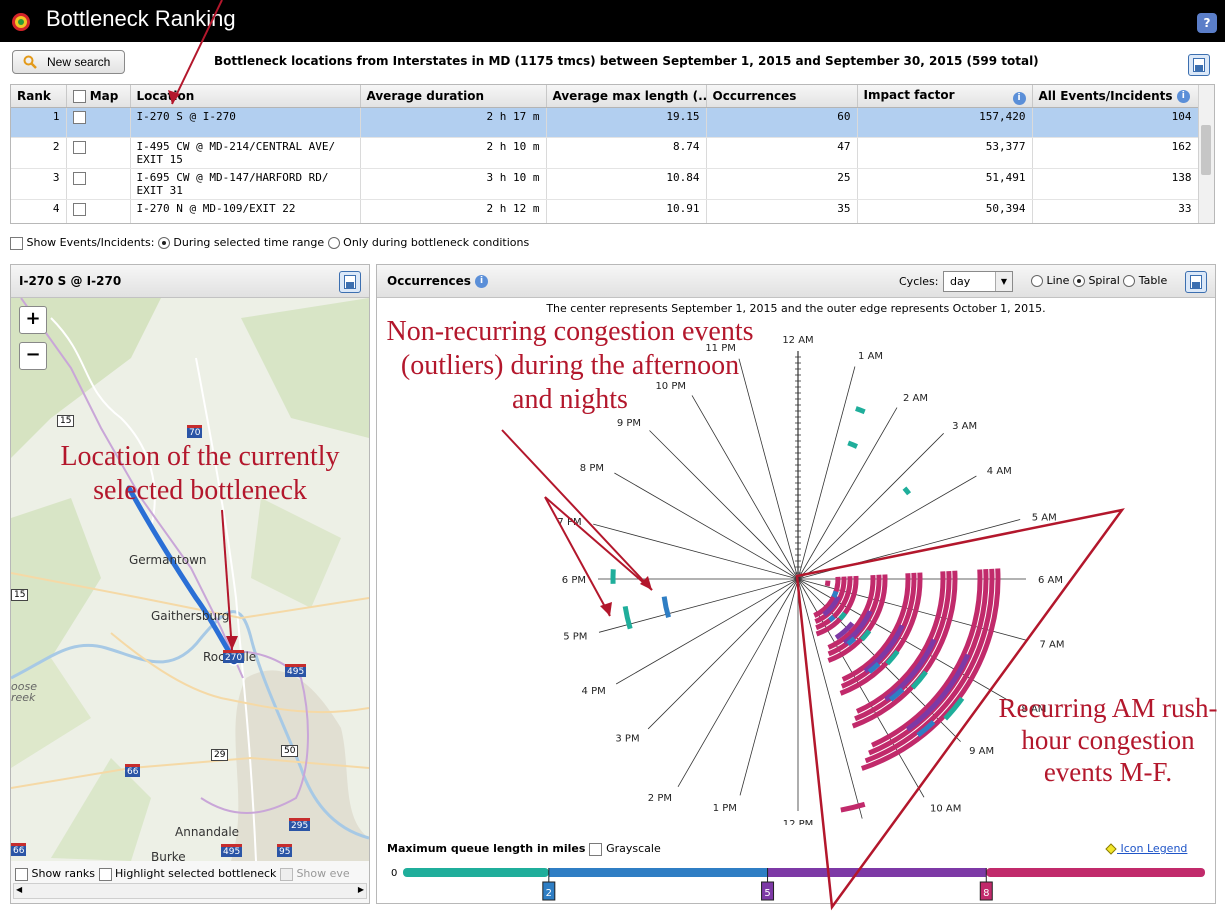 The image size is (1225, 912). Describe the element at coordinates (798, 884) in the screenshot. I see `queue-length-scale: 0 2 5 8` at that location.